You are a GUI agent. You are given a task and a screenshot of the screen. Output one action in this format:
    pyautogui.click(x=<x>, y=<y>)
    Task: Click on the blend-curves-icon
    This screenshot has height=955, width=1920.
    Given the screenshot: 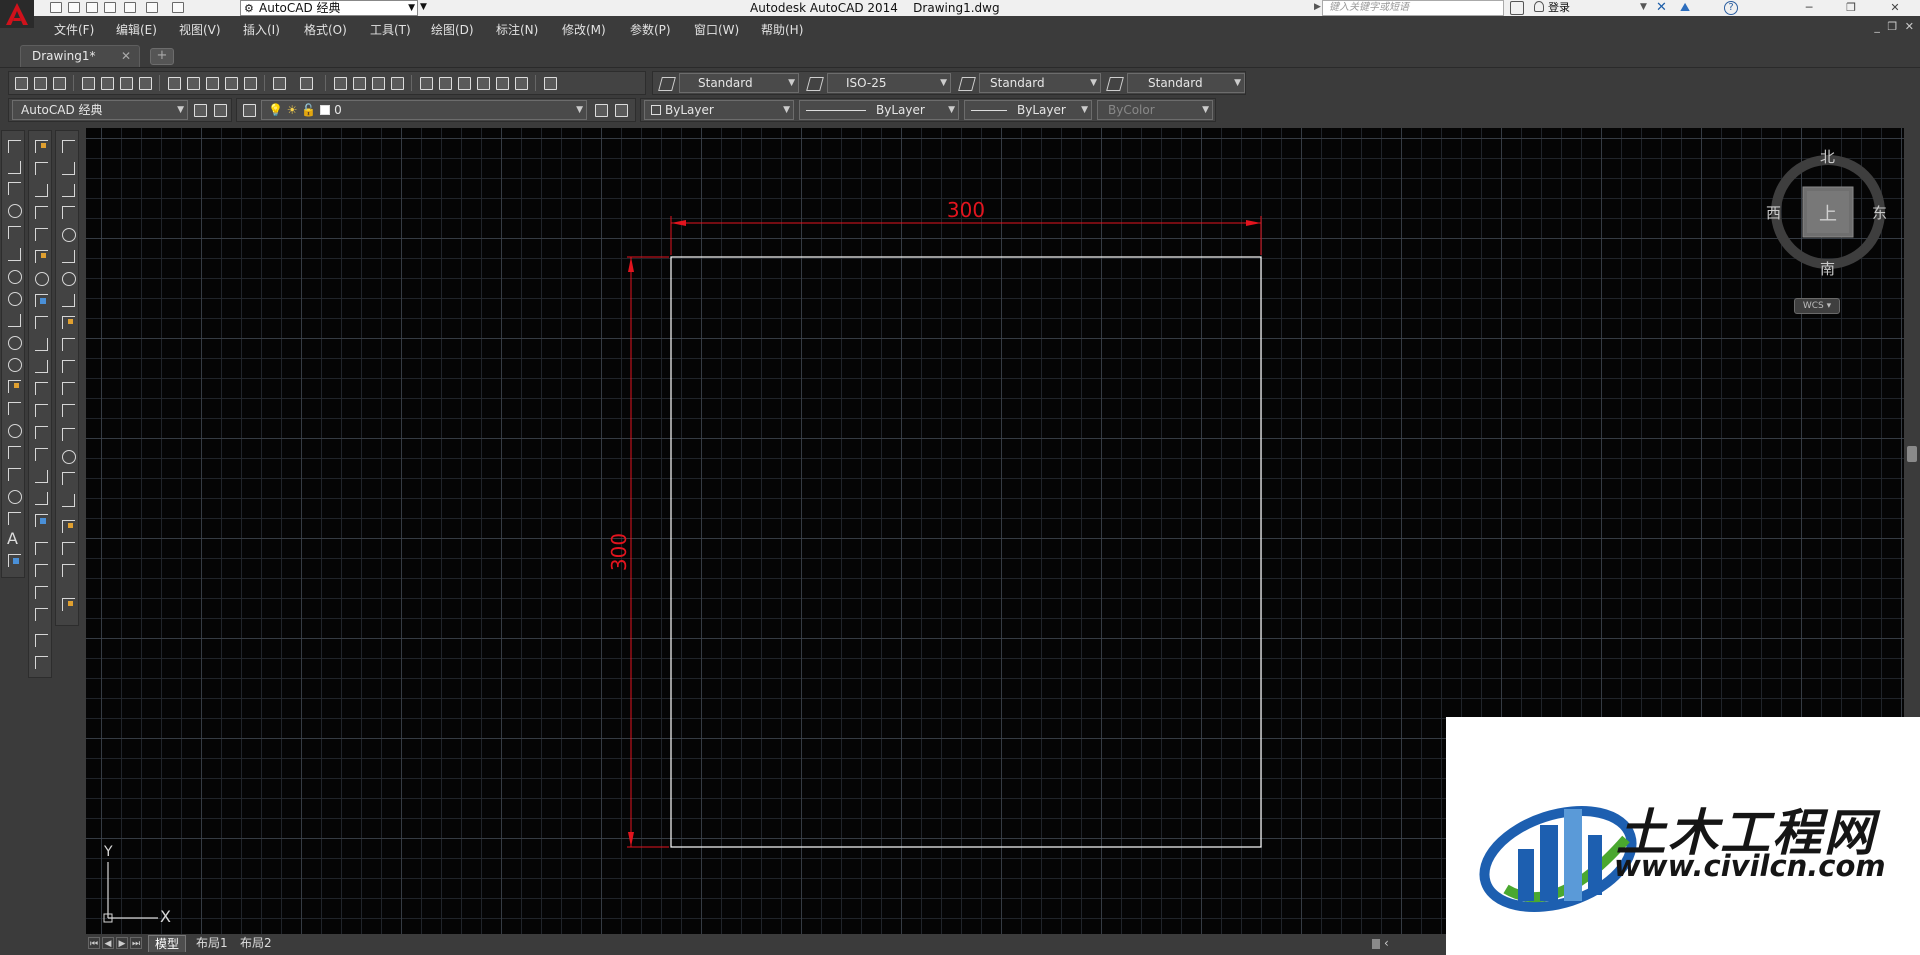 What is the action you would take?
    pyautogui.click(x=41, y=498)
    